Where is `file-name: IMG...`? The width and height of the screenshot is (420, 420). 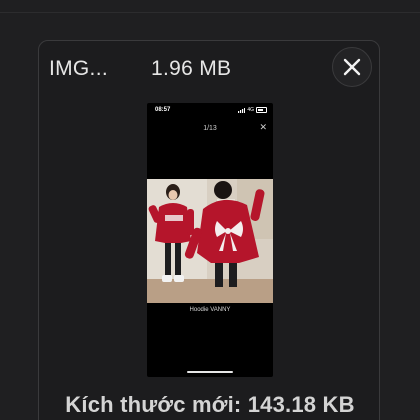 file-name: IMG... is located at coordinates (78, 68).